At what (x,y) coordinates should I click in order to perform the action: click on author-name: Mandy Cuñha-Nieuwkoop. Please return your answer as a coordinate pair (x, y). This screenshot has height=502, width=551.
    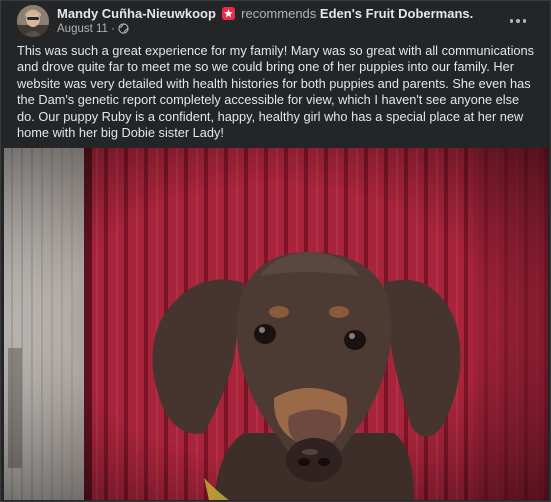
    Looking at the image, I should click on (136, 13).